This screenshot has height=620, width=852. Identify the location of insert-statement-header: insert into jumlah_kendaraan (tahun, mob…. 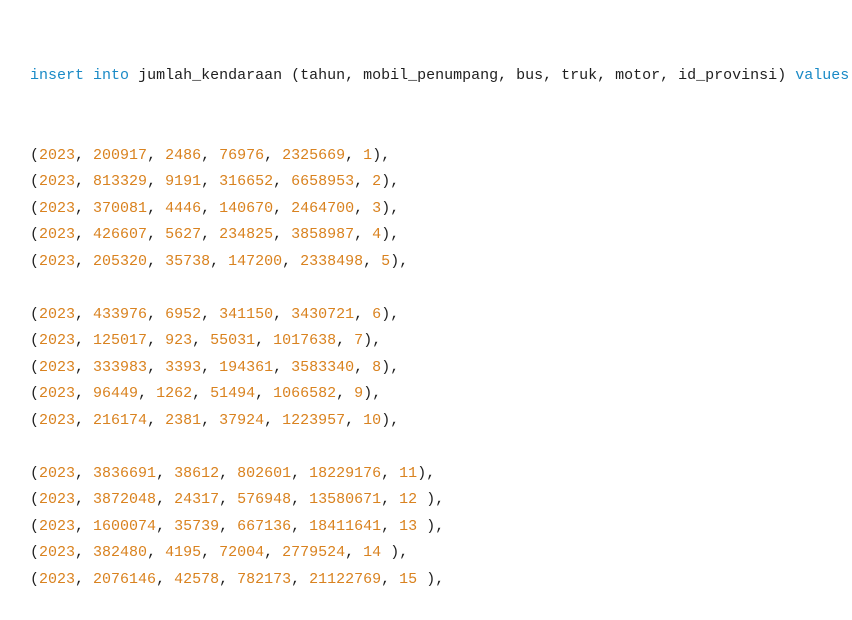
(439, 76).